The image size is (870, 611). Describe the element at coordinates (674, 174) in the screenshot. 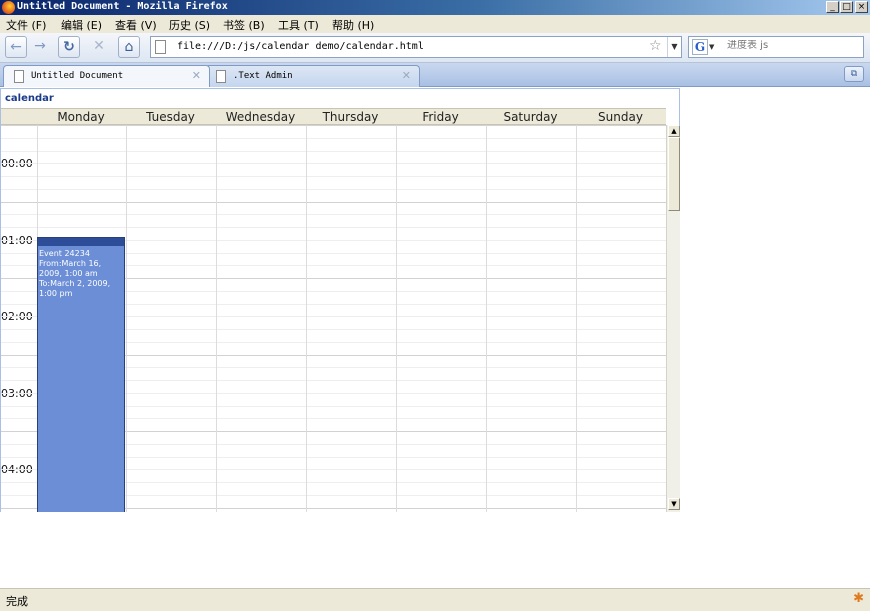

I see `scrollbar-thumb` at that location.